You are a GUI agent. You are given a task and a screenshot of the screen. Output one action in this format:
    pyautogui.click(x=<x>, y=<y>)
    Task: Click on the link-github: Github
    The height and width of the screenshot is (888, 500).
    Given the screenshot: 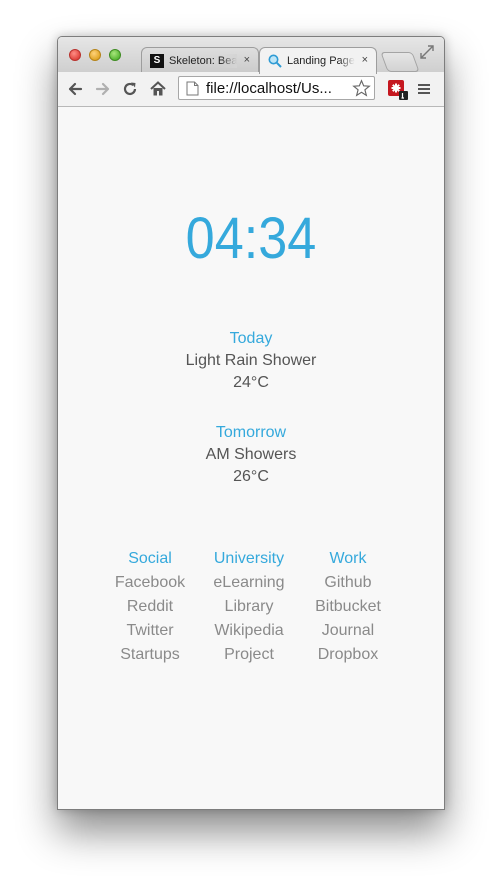 What is the action you would take?
    pyautogui.click(x=348, y=585)
    